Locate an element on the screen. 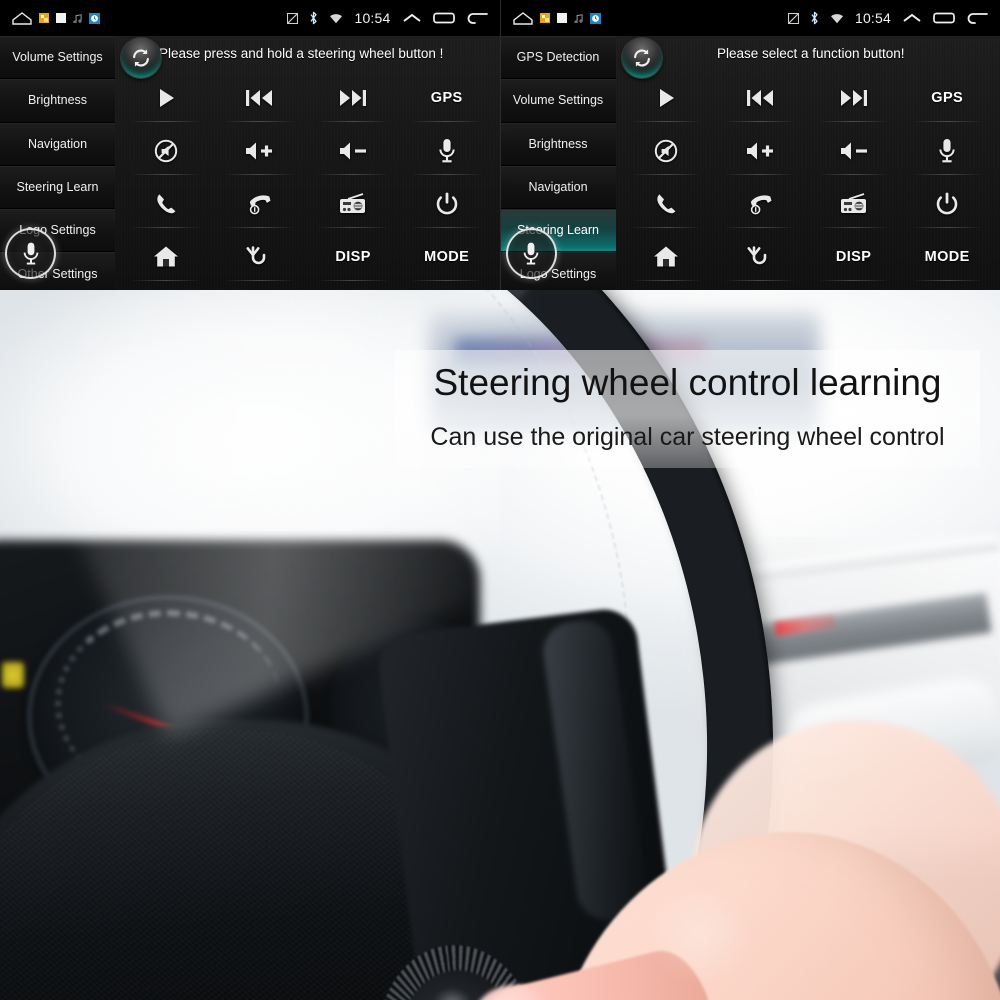 This screenshot has height=1000, width=1000. prompt-header-right: Please select a function button! is located at coordinates (808, 57).